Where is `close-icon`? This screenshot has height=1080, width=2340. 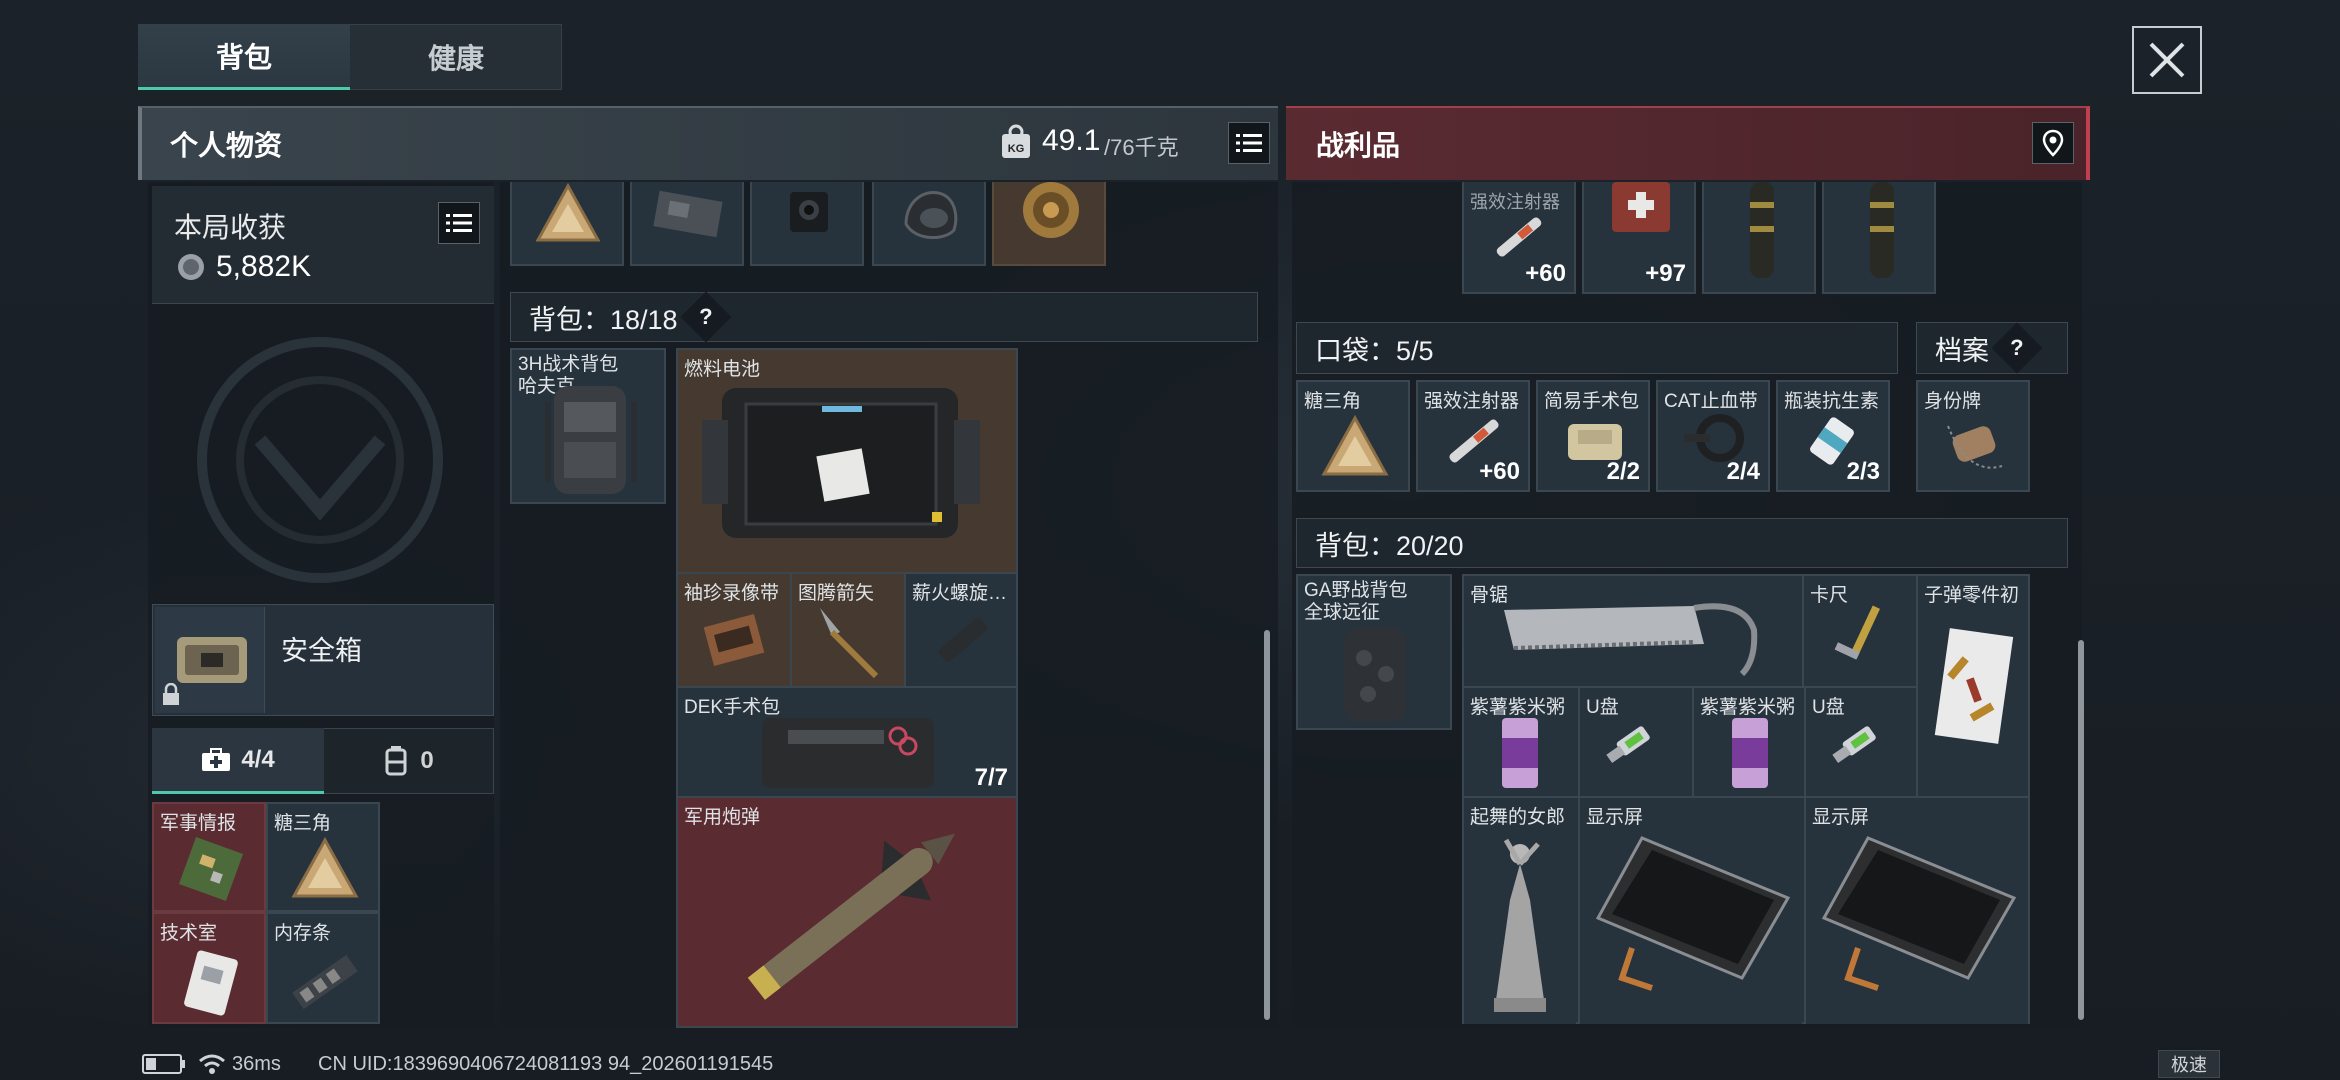
close-icon is located at coordinates (2167, 60).